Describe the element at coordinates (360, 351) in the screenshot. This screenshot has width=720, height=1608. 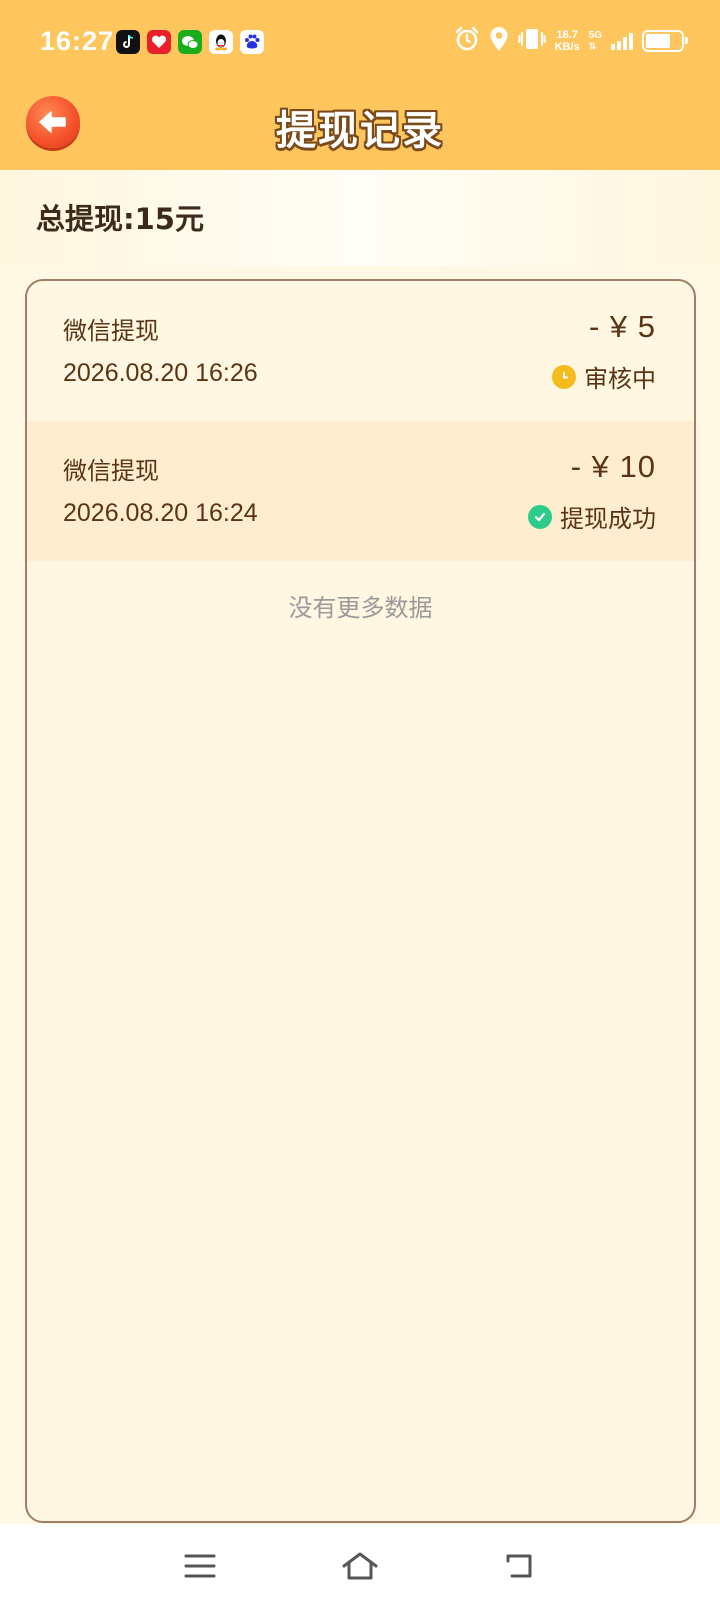
I see `record-row: 微信提现 2026.08.20 16:26 - ¥ 5 审核中` at that location.